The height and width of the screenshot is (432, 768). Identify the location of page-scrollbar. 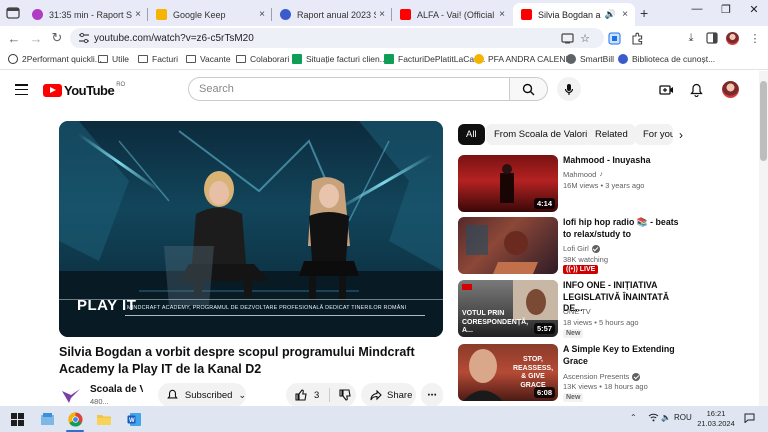
(763, 238).